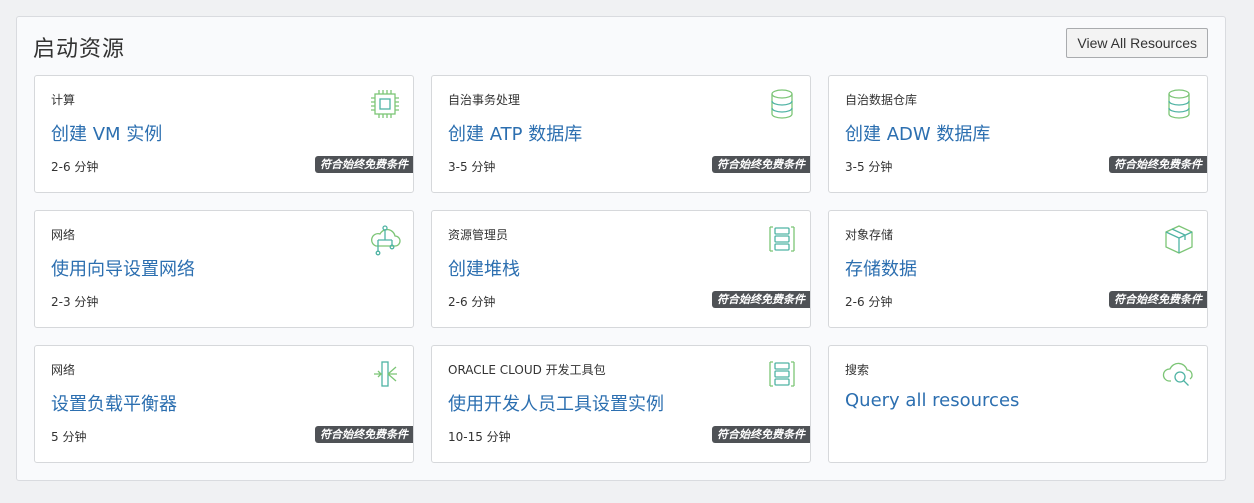  I want to click on card-query-all-resources: 搜索 Query all resources, so click(1018, 404).